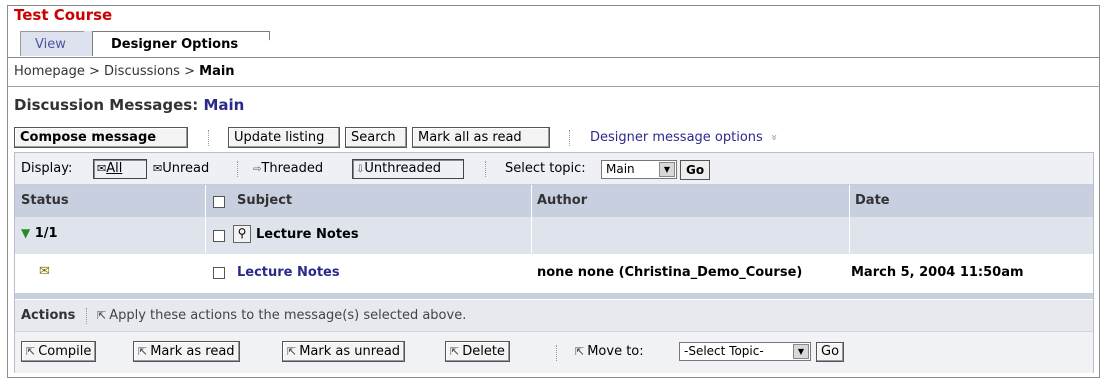  I want to click on breadcrumb-divider, so click(554, 86).